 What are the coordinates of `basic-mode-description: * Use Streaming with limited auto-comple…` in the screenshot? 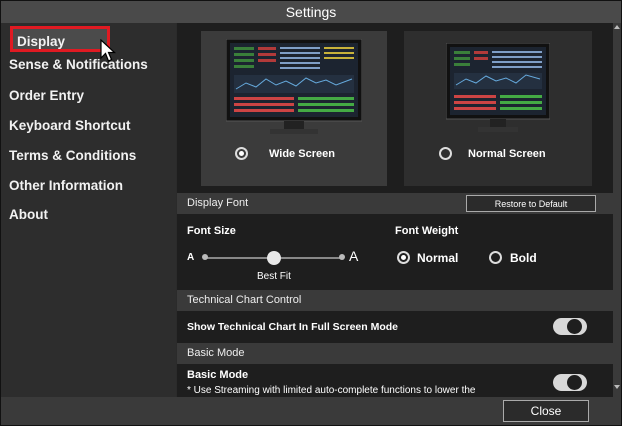 It's located at (331, 390).